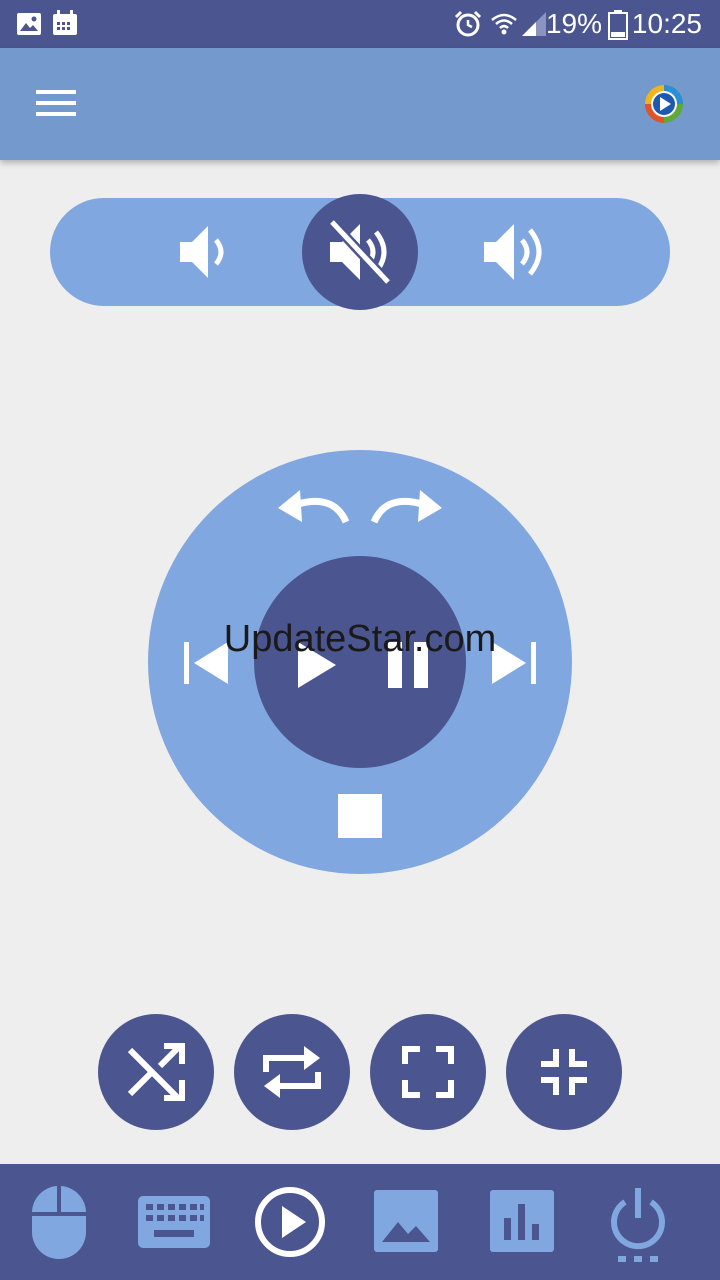 Image resolution: width=720 pixels, height=1280 pixels. Describe the element at coordinates (207, 663) in the screenshot. I see `previous-icon` at that location.